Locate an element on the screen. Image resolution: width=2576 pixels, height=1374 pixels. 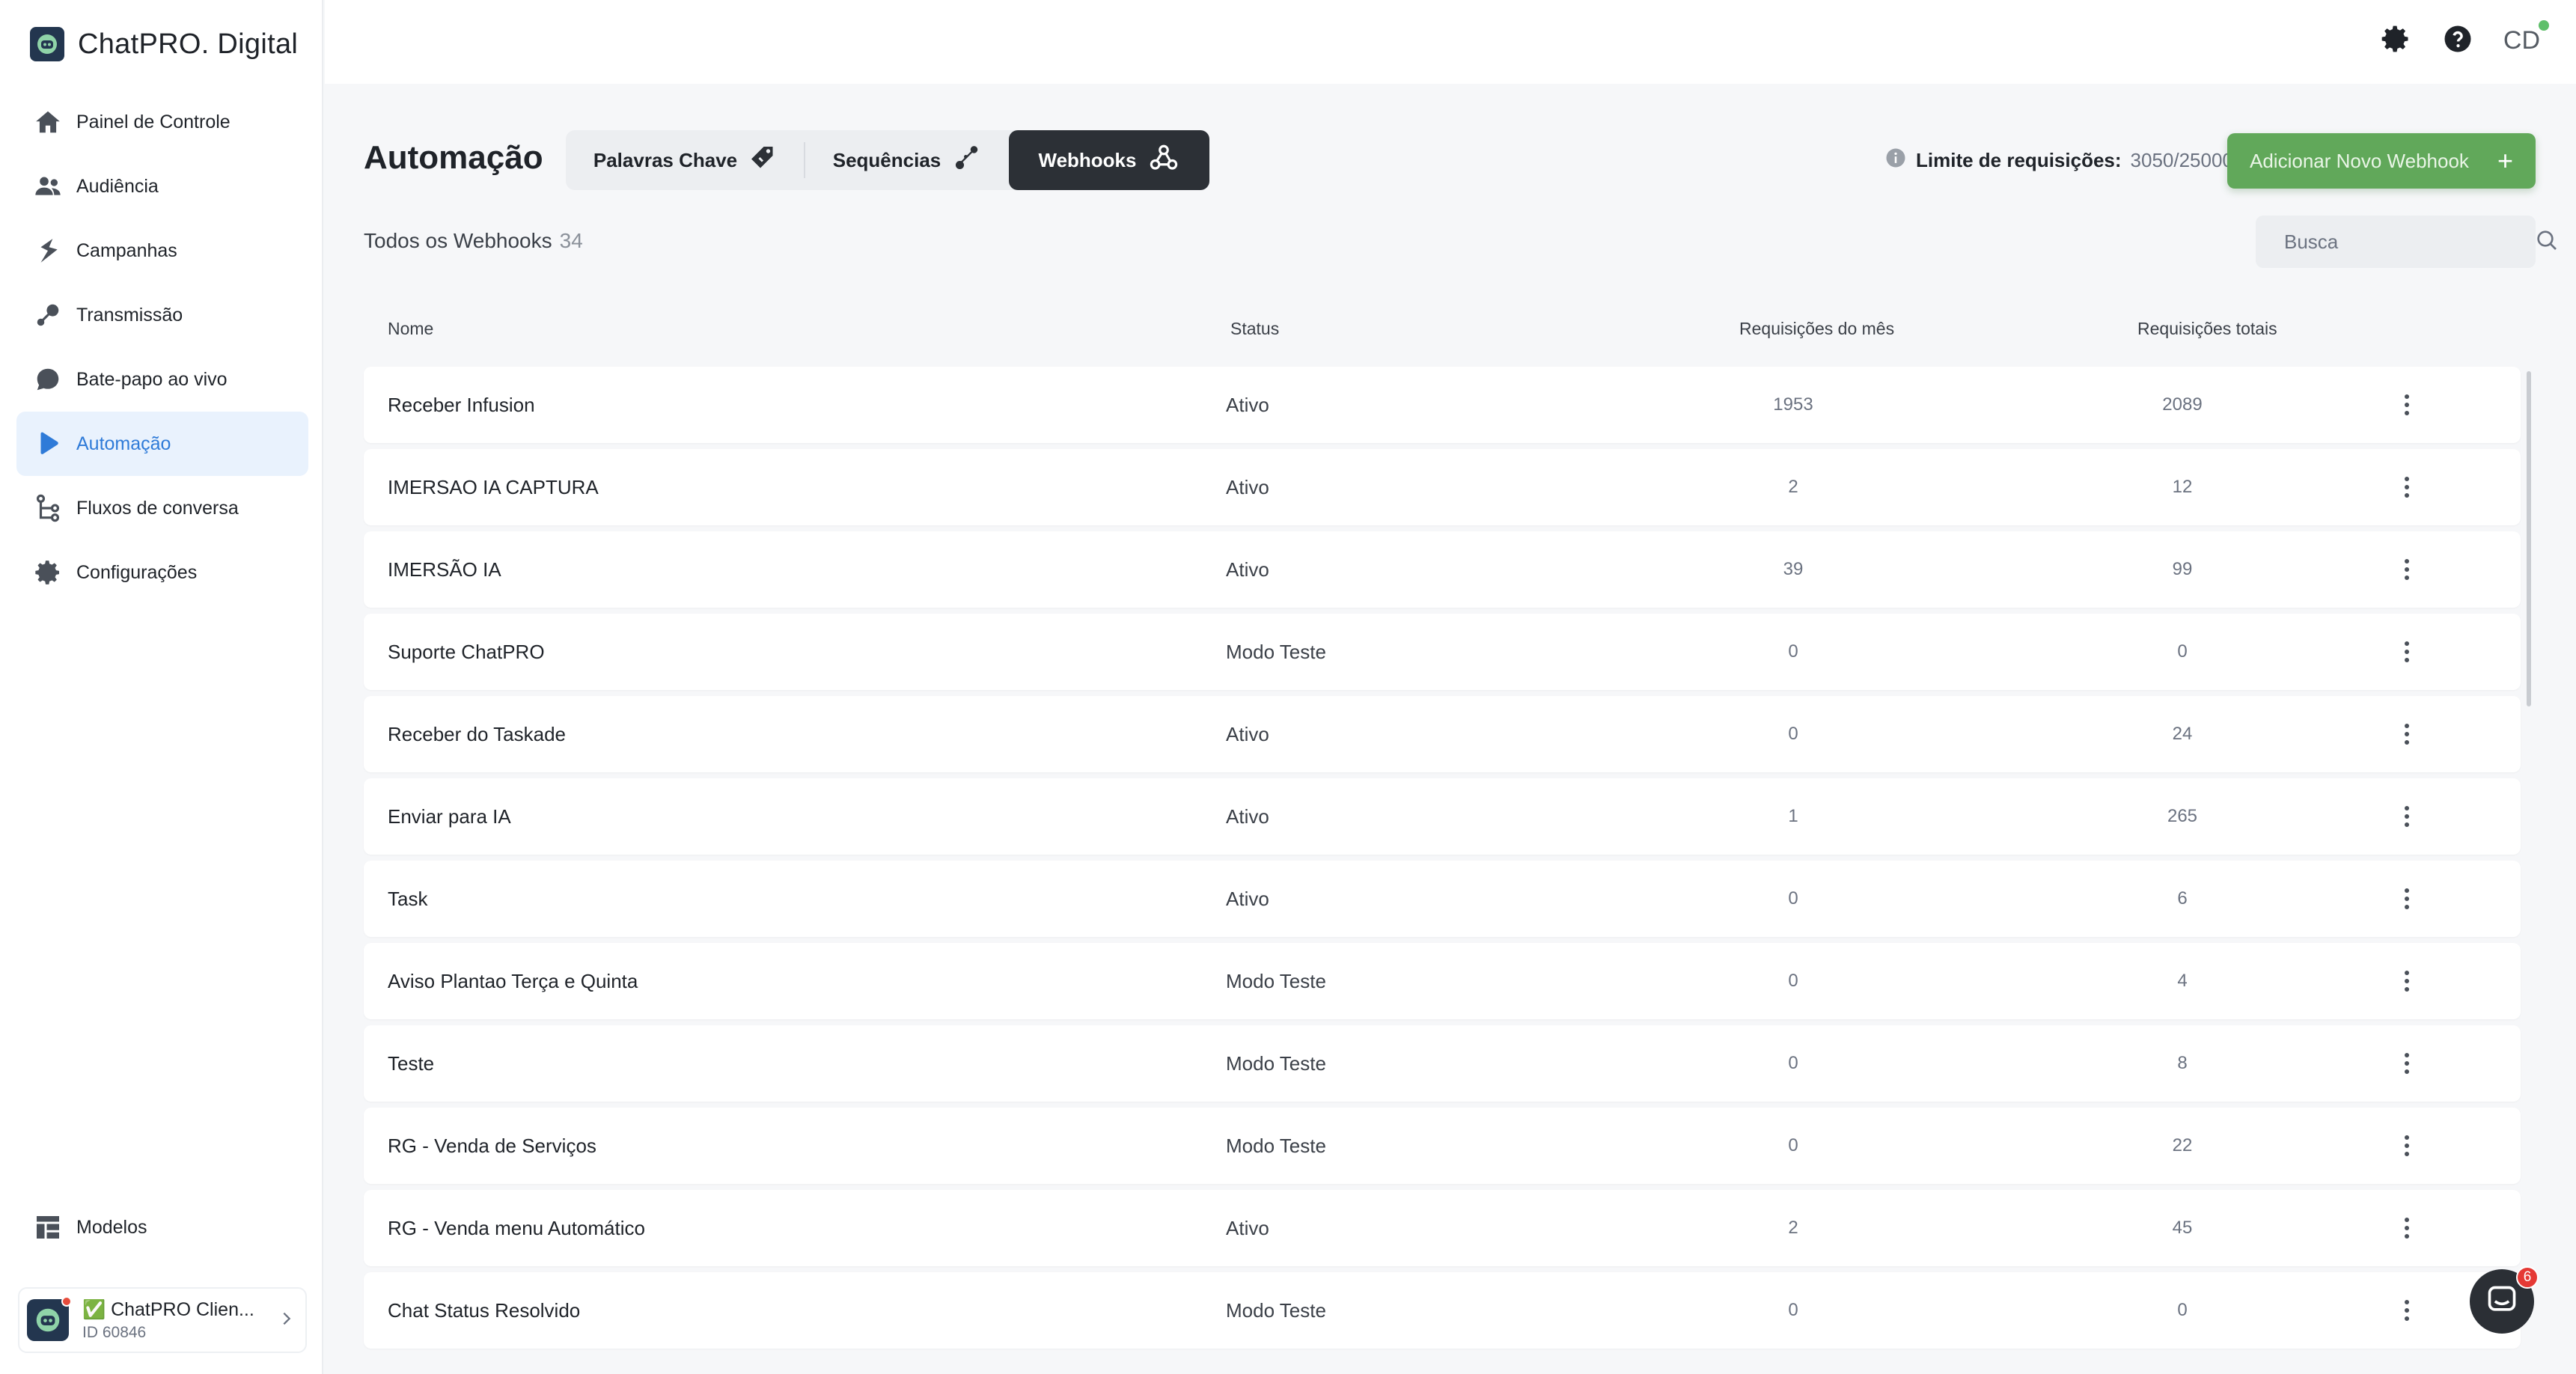
sidebar-item-label: Bate-papo ao vivo is located at coordinates (152, 379).